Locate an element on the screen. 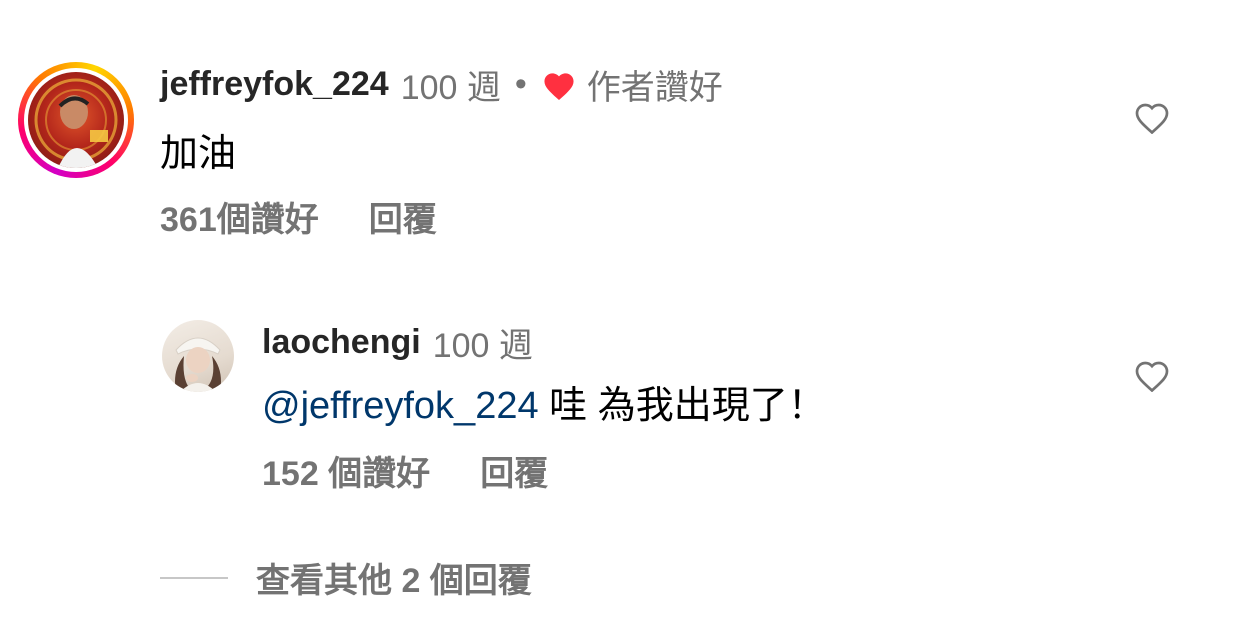  reply-likes-count: 152 個讚好 is located at coordinates (346, 470).